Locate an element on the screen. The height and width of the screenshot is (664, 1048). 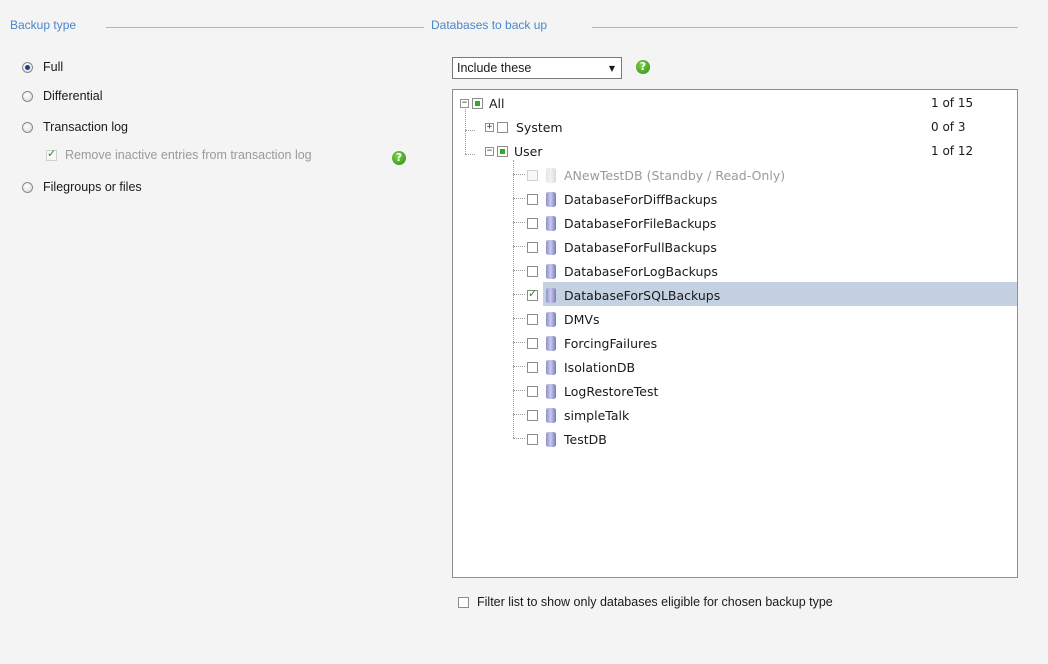
tree-item-db: DatabaseForFileBackups is located at coordinates (621, 223).